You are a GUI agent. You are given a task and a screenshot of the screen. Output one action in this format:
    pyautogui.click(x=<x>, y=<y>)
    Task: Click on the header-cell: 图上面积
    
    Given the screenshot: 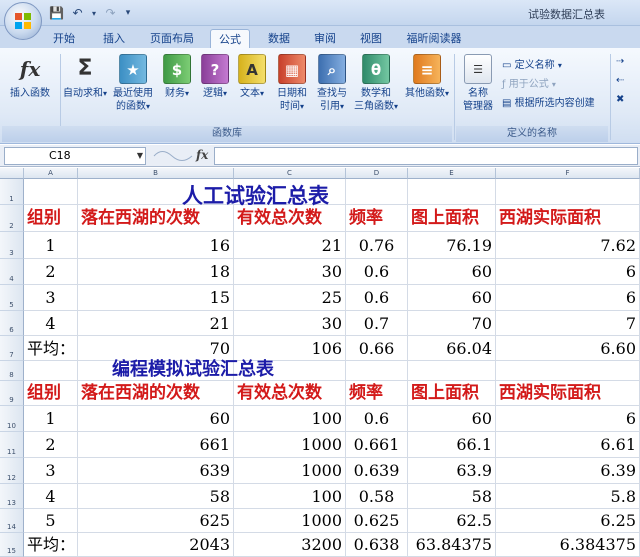 What is the action you would take?
    pyautogui.click(x=452, y=218)
    